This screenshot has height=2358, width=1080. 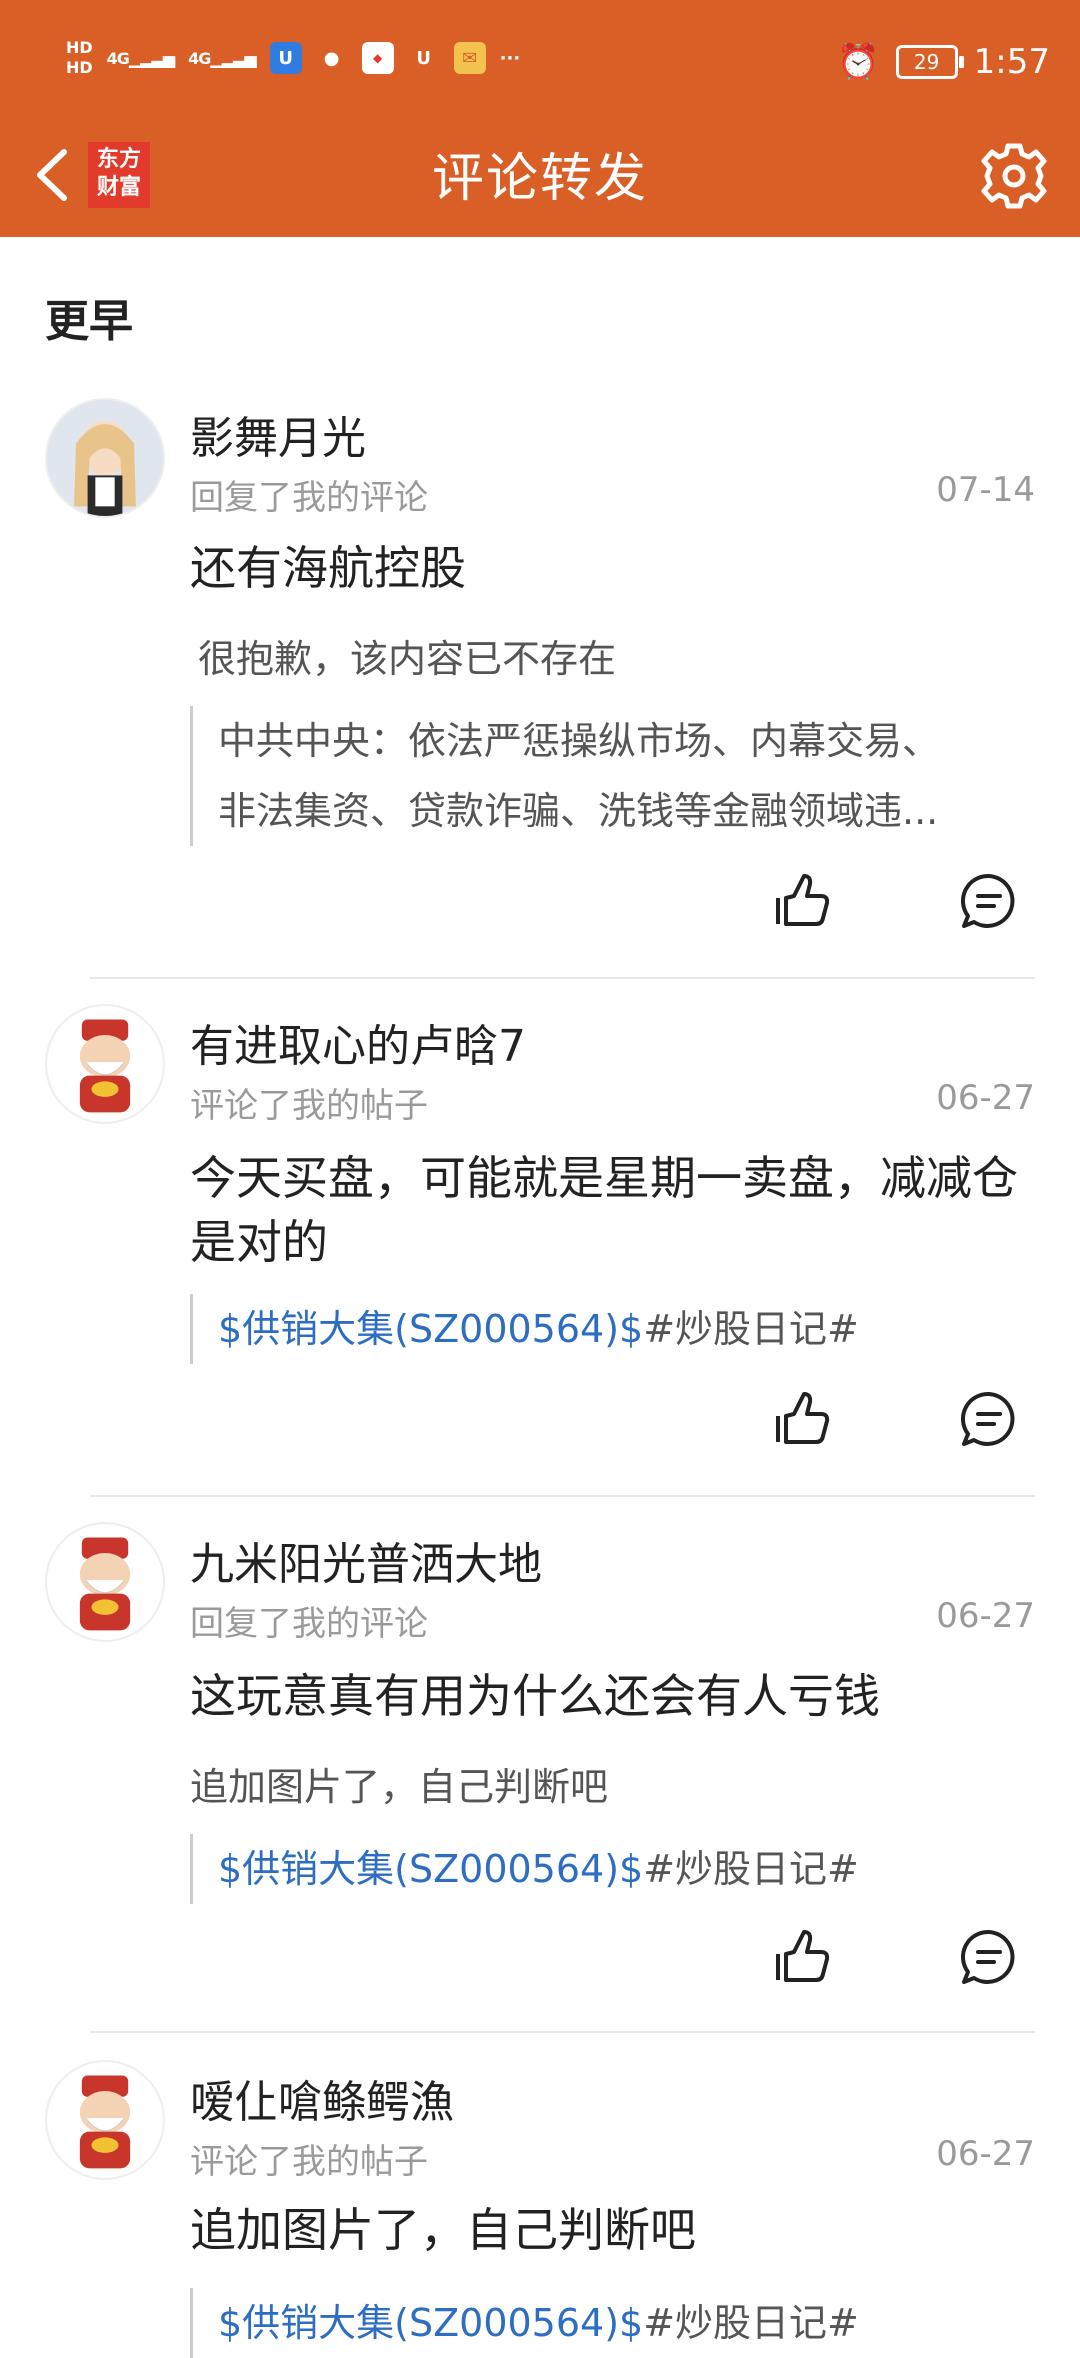 I want to click on news-app-icon: ◆, so click(x=377, y=58).